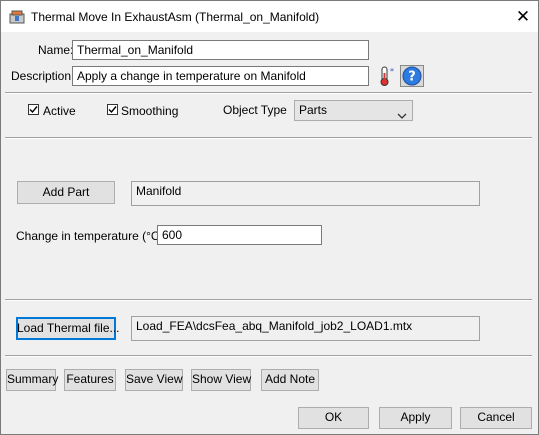  Describe the element at coordinates (91, 236) in the screenshot. I see `temperature-label: Change in temperature (°C):` at that location.